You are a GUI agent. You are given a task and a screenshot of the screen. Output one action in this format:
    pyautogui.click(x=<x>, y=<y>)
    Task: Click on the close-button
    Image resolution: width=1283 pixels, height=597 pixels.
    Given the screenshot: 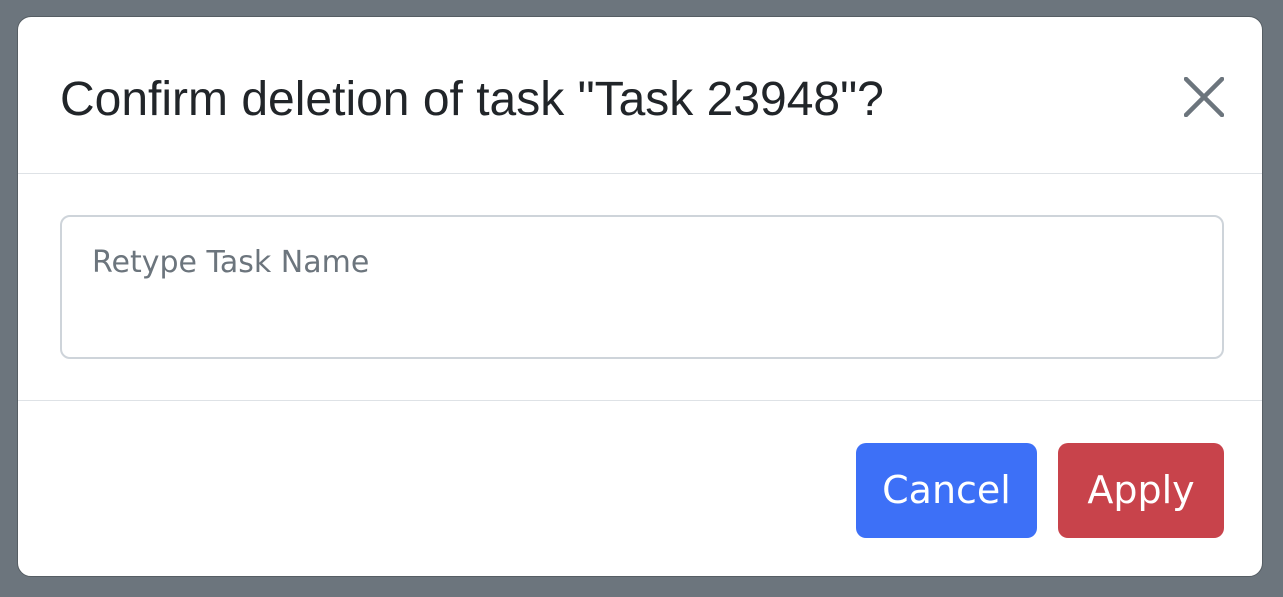 What is the action you would take?
    pyautogui.click(x=1204, y=97)
    